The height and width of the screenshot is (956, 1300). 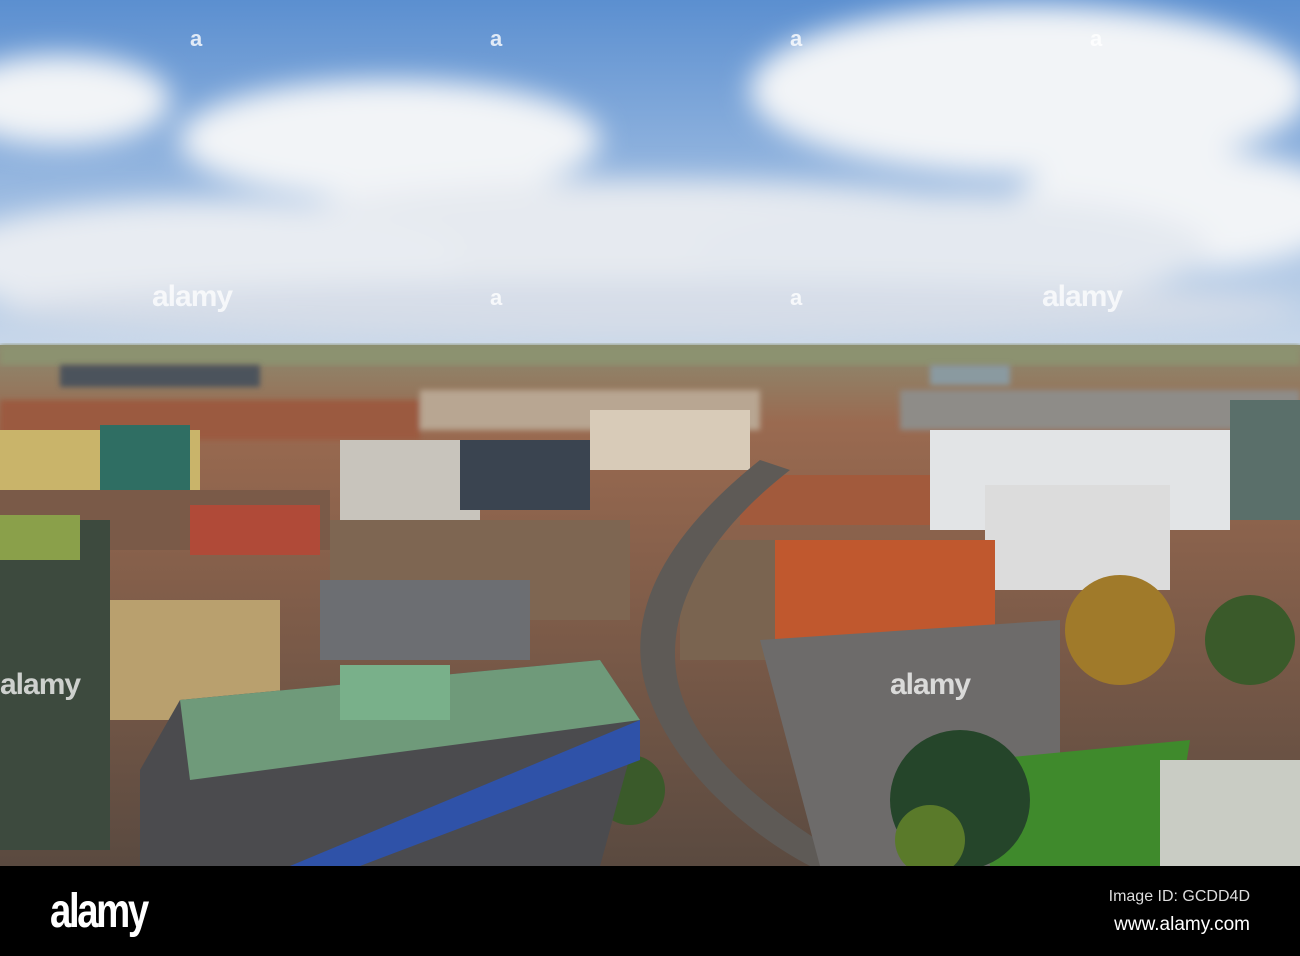 I want to click on website-link: www.alamy.com, so click(x=1182, y=925).